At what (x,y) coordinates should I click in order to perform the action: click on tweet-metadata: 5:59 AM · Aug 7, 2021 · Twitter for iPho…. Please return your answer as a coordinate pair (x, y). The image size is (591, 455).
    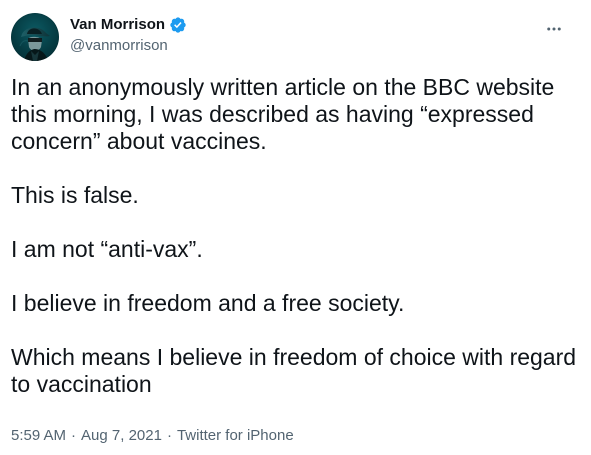
    Looking at the image, I should click on (152, 436).